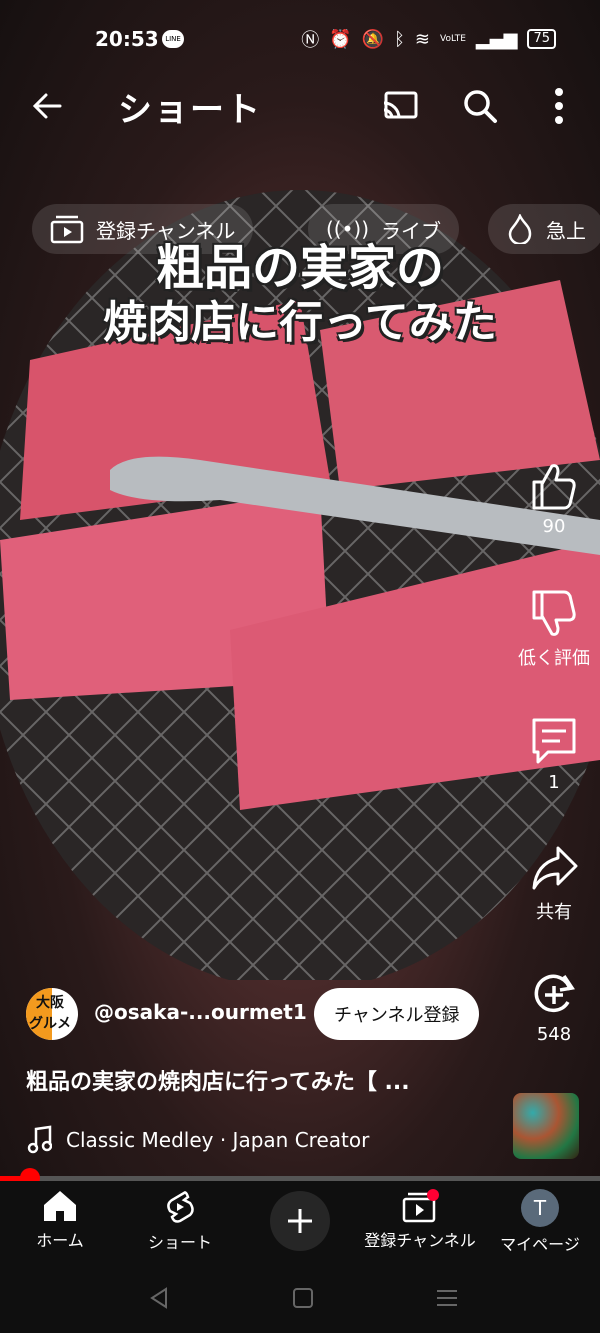 This screenshot has width=600, height=1333. I want to click on wifi-icon: ≋, so click(422, 39).